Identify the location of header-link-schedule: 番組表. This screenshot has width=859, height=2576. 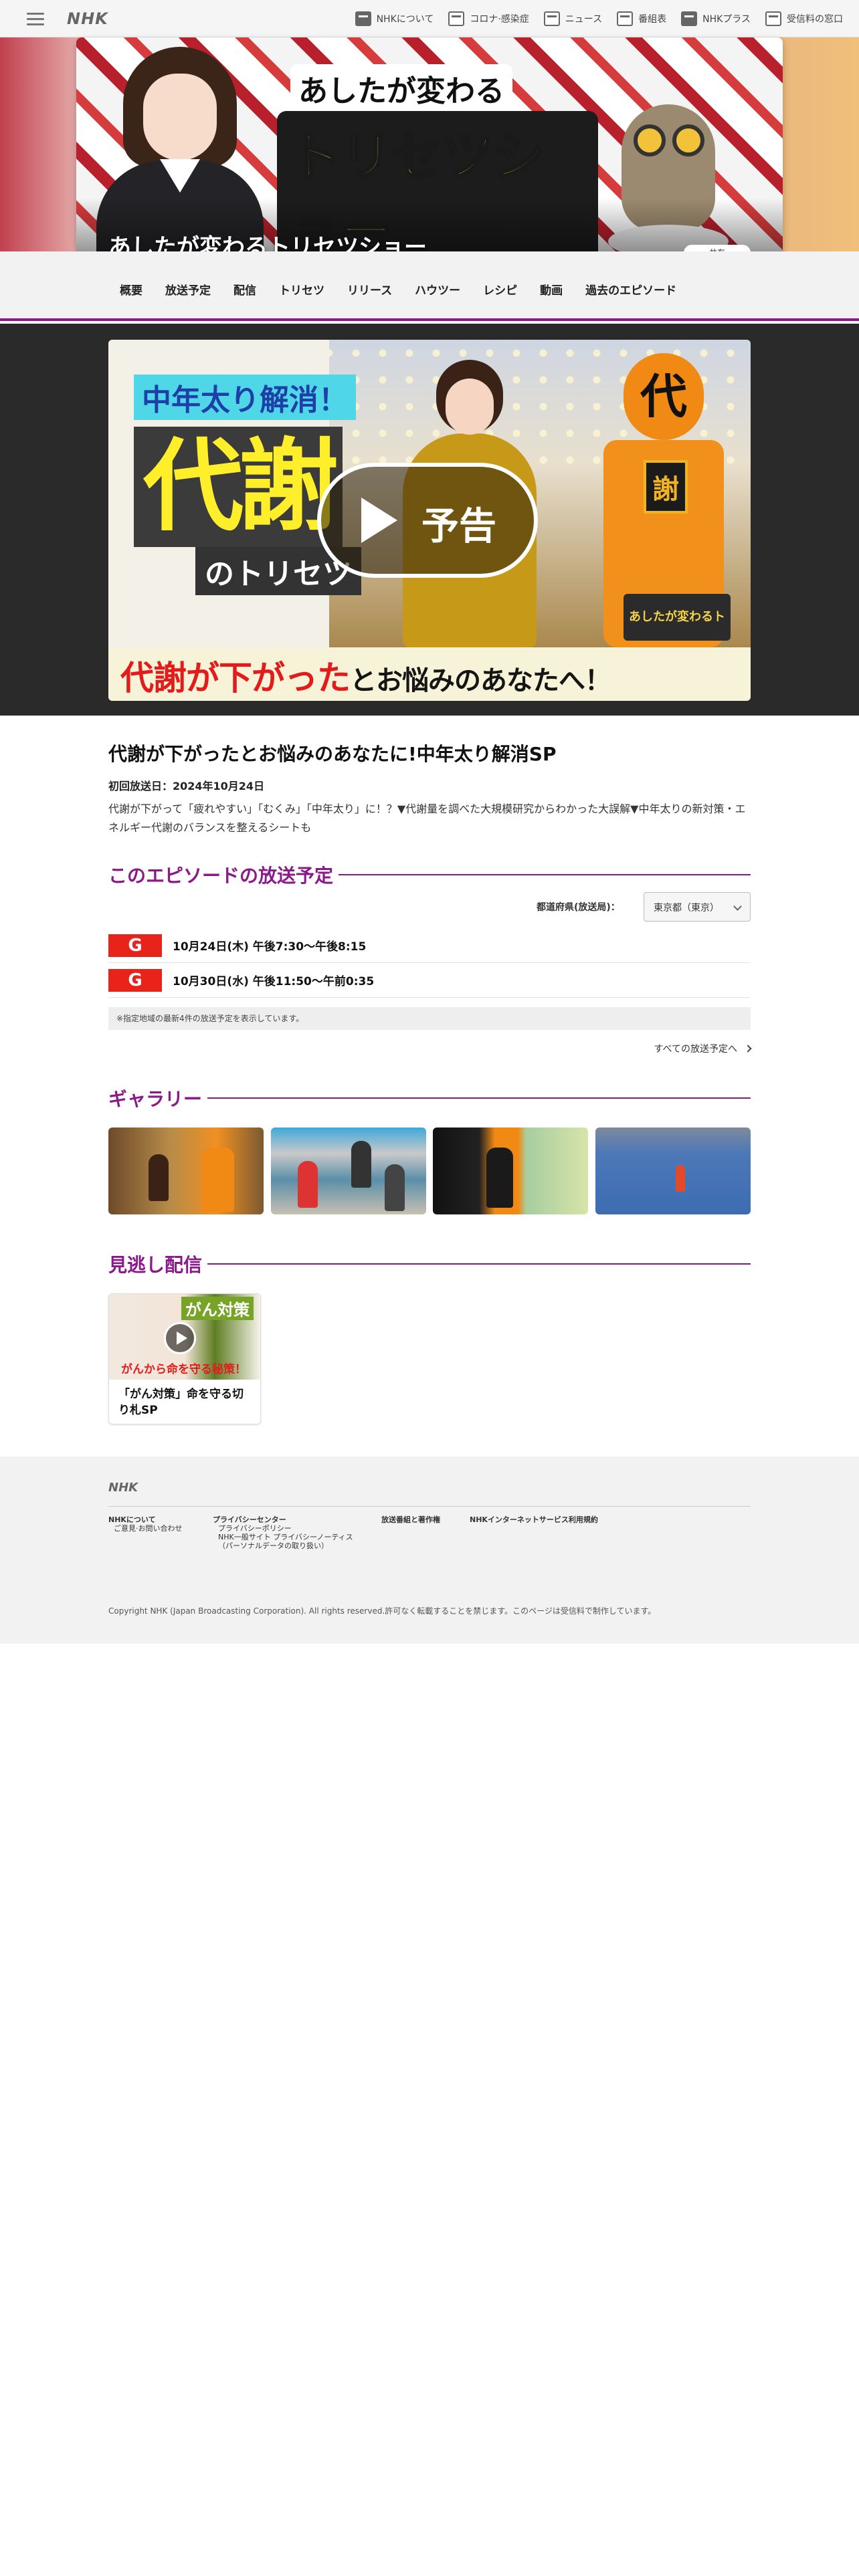
(641, 18).